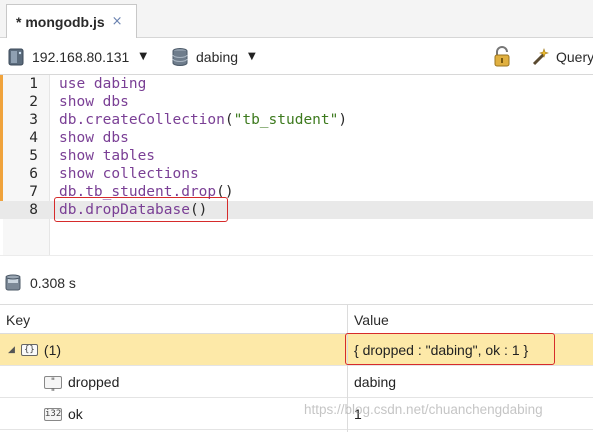  I want to click on value-cell: dabing, so click(375, 382).